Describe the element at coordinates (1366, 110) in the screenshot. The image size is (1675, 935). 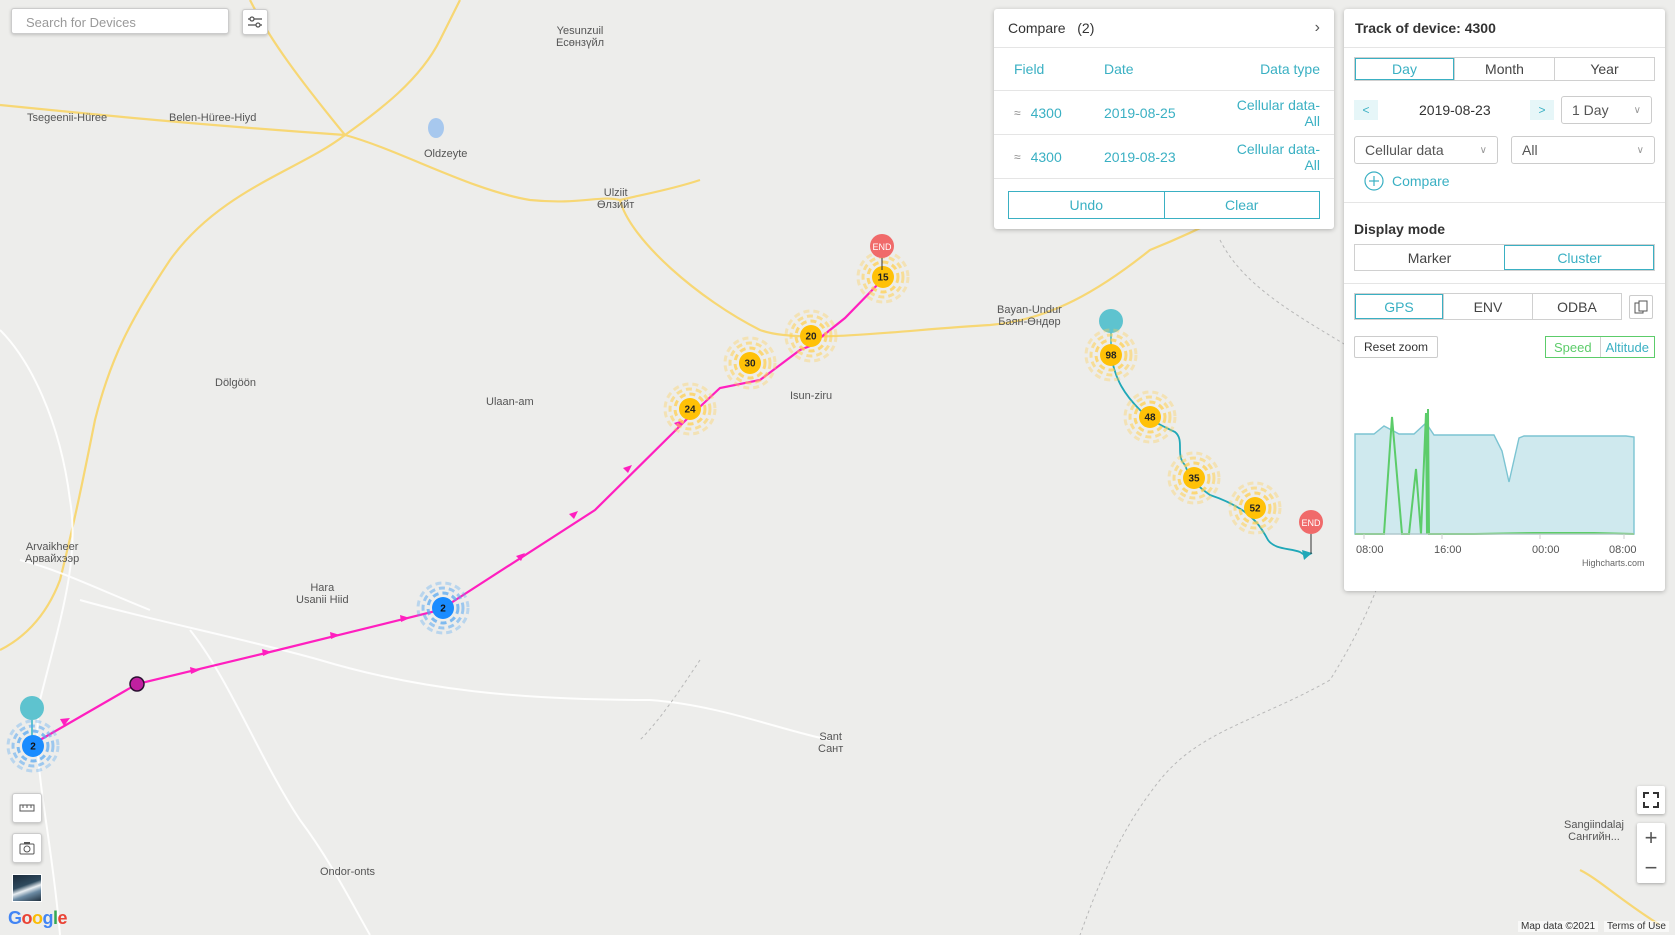
I see `prev-date-button: <` at that location.